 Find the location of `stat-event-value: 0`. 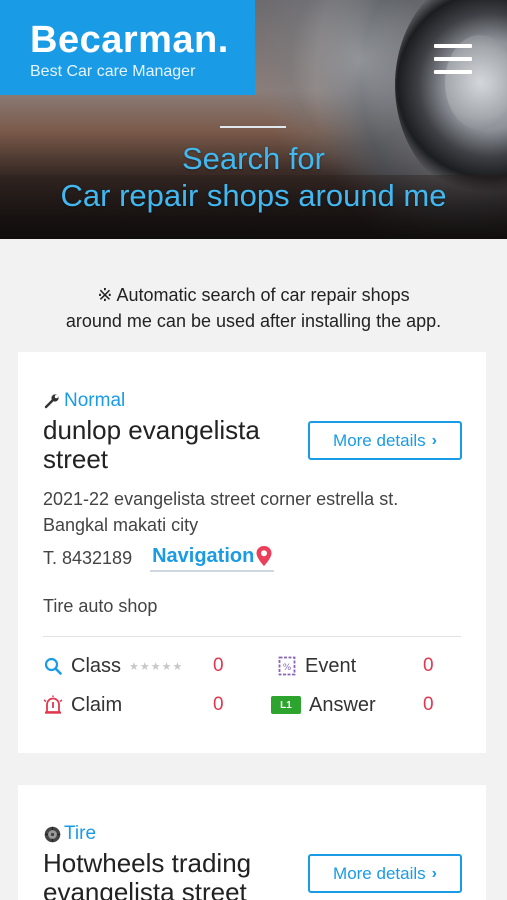

stat-event-value: 0 is located at coordinates (428, 665).